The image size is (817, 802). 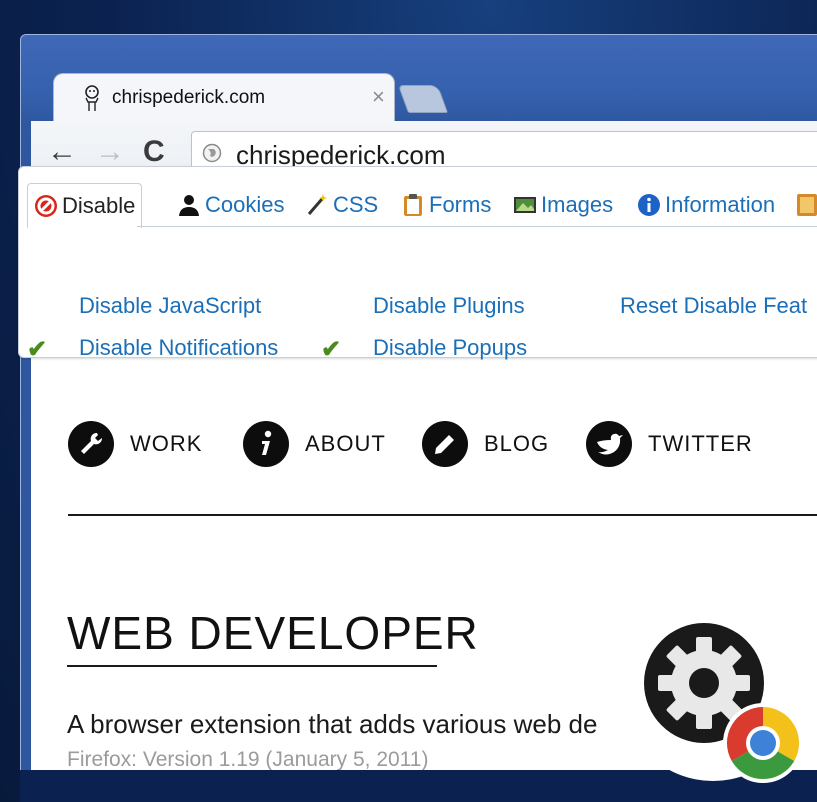 What do you see at coordinates (763, 743) in the screenshot?
I see `chrome-logo-icon` at bounding box center [763, 743].